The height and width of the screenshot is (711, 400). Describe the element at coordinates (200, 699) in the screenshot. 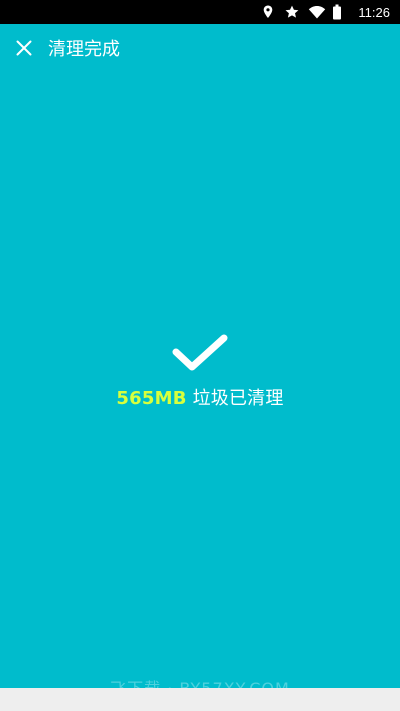

I see `bottom-strip` at that location.